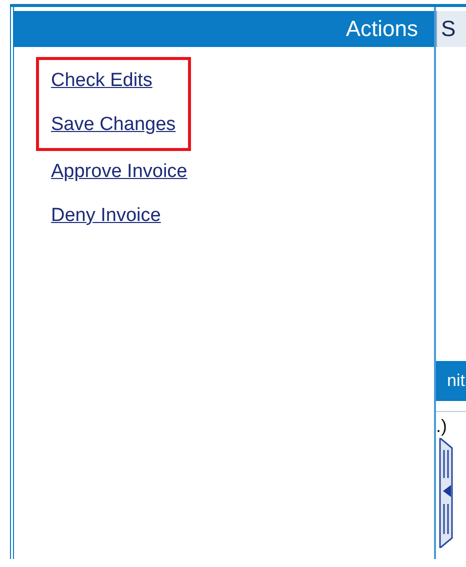 The height and width of the screenshot is (567, 466). What do you see at coordinates (113, 127) in the screenshot?
I see `action-link: Save Changes` at bounding box center [113, 127].